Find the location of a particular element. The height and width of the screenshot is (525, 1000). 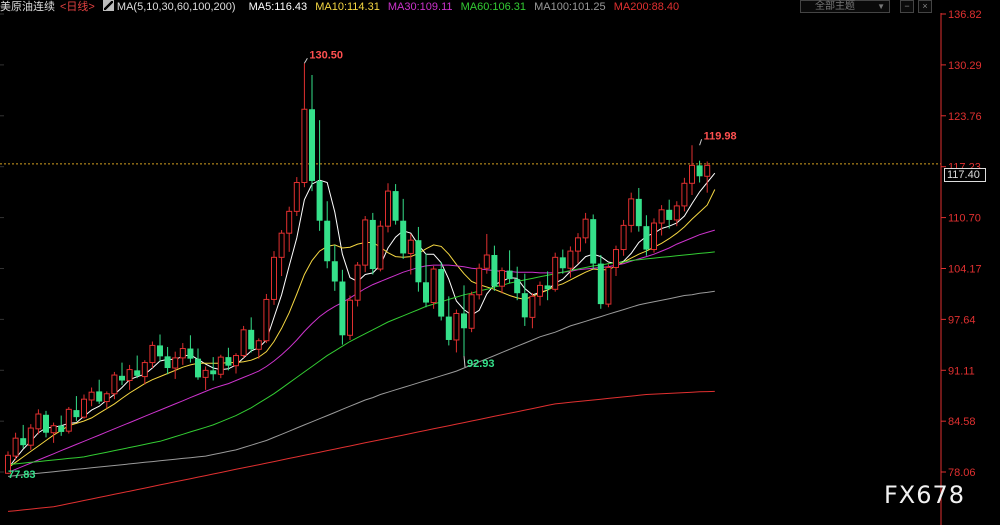

axis-tick-label: 123.76 is located at coordinates (965, 117).